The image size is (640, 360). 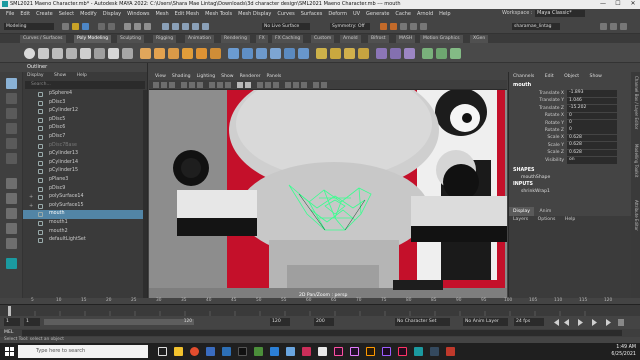 I want to click on boolean-union-icon, so click(x=187, y=53).